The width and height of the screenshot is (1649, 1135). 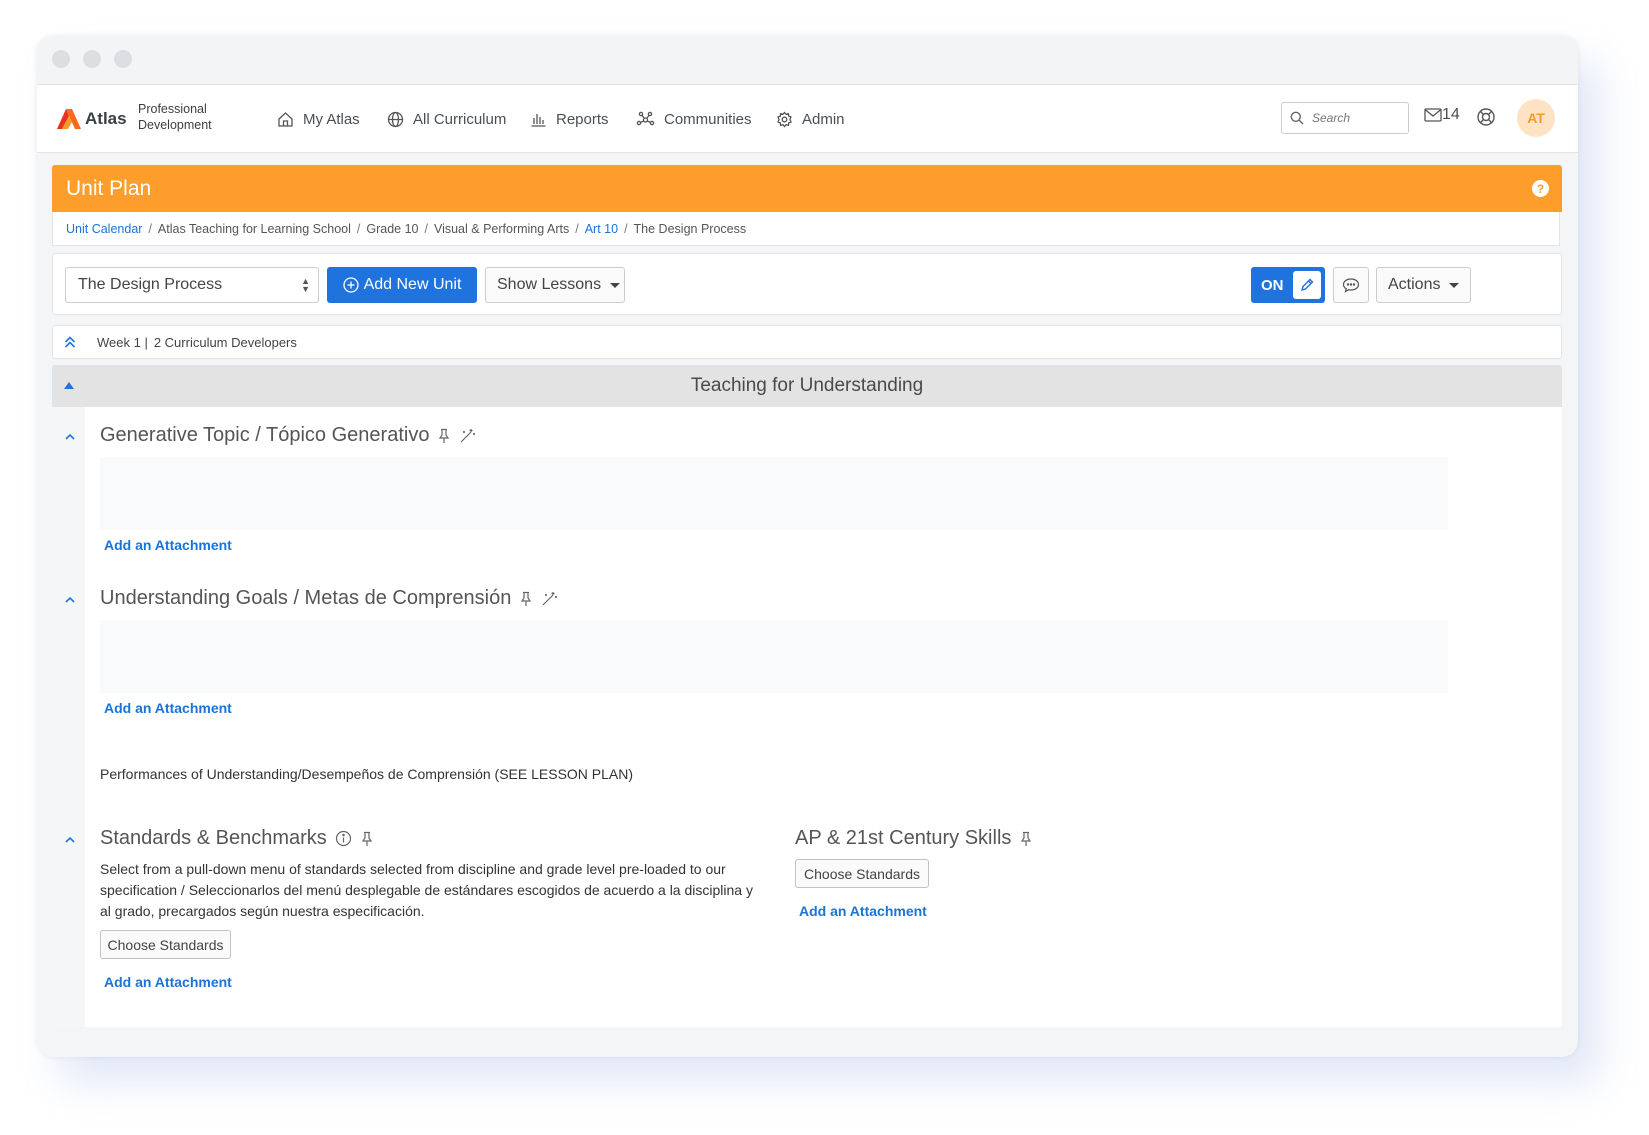 I want to click on globe-icon, so click(x=395, y=119).